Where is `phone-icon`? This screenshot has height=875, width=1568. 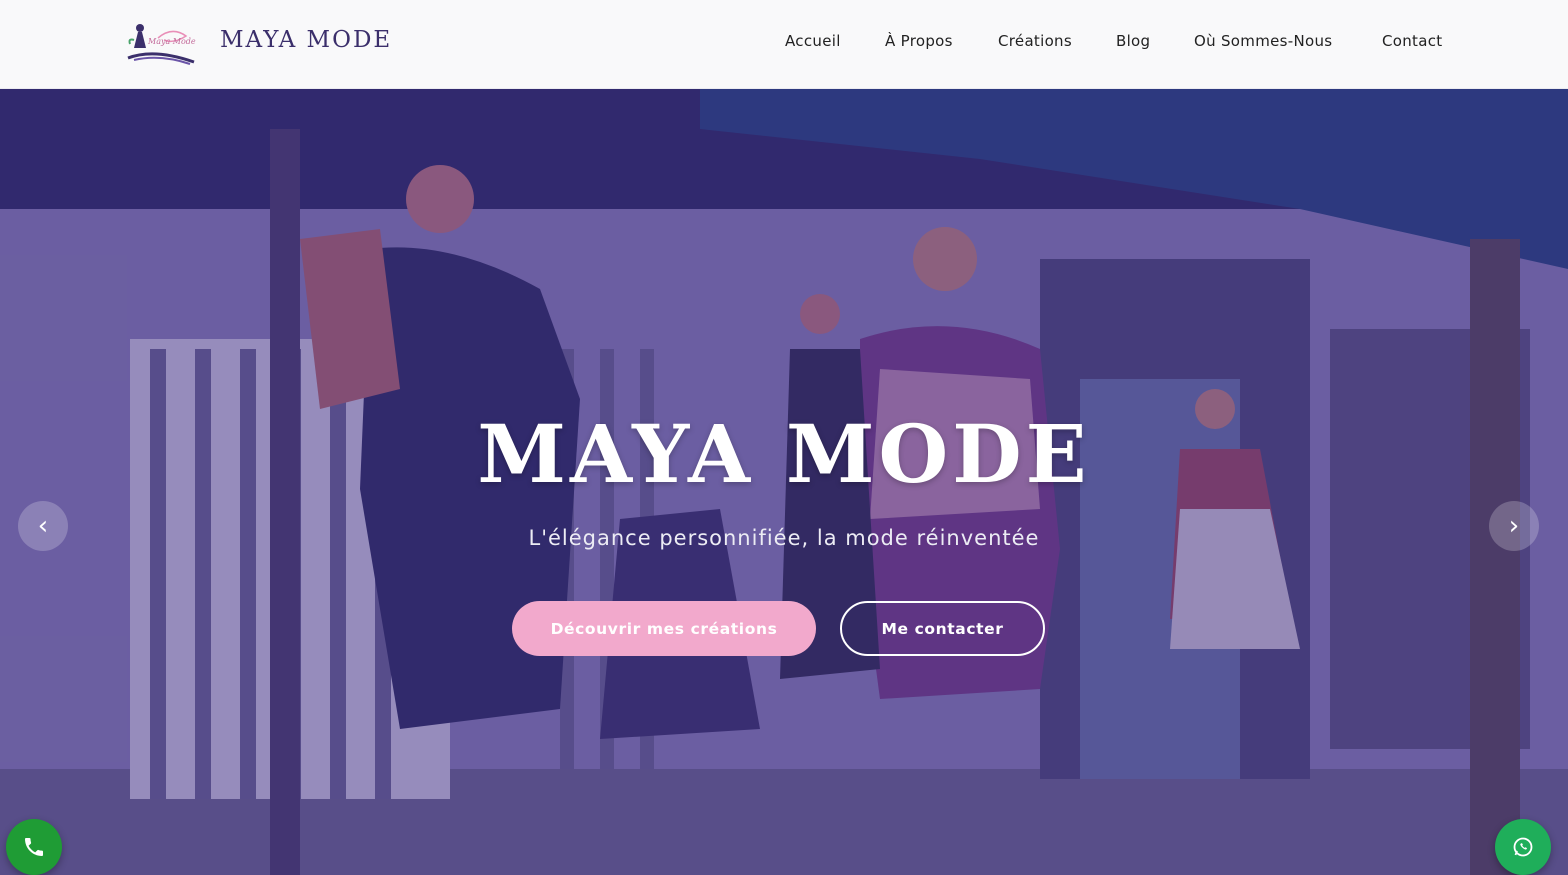
phone-icon is located at coordinates (34, 847).